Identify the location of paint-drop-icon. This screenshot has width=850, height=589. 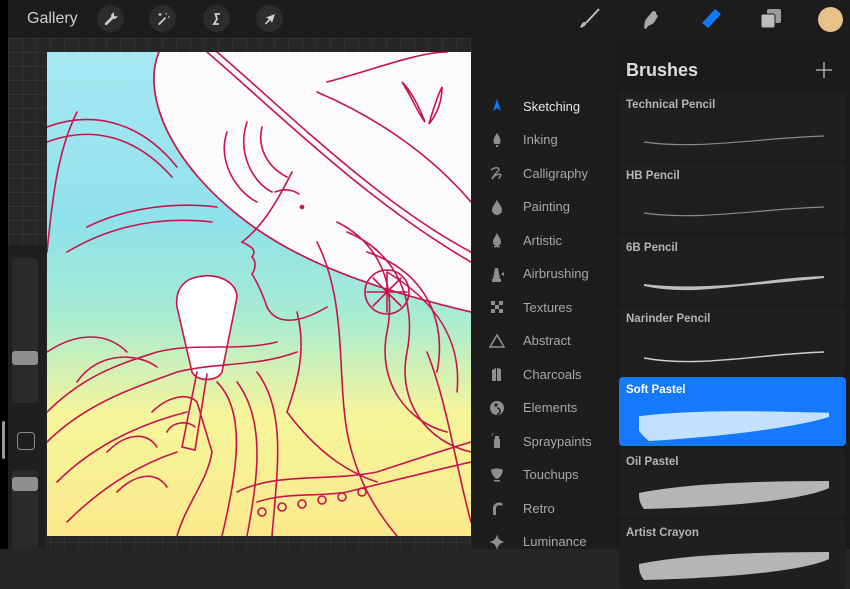
(497, 207).